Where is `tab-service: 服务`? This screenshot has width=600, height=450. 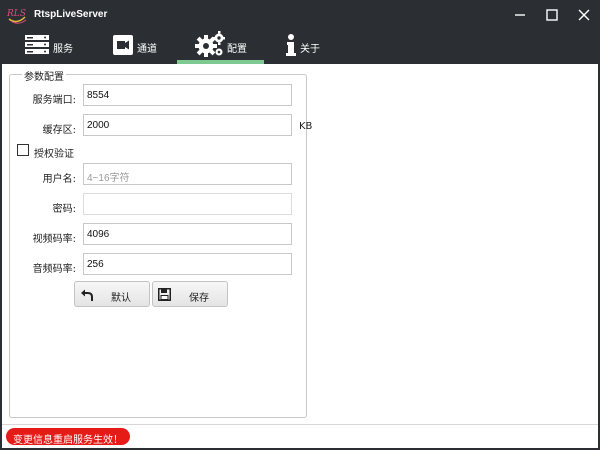 tab-service: 服务 is located at coordinates (53, 47).